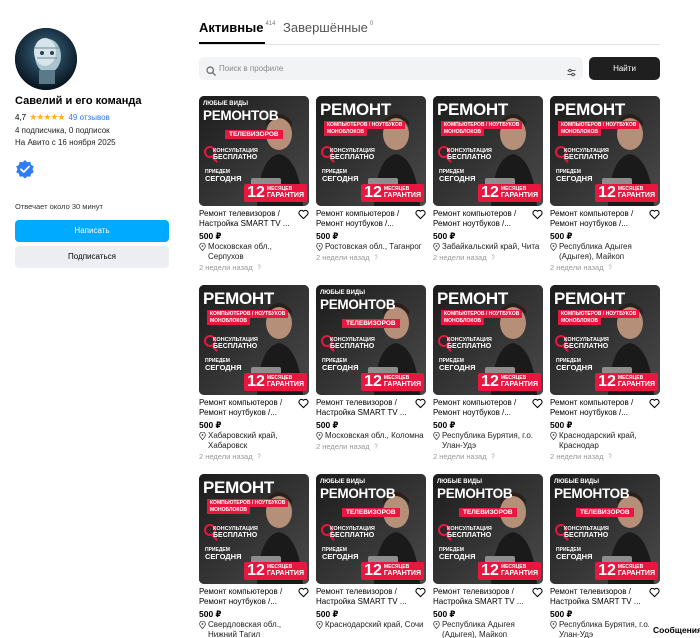 The width and height of the screenshot is (700, 638). I want to click on pin-icon, so click(259, 456).